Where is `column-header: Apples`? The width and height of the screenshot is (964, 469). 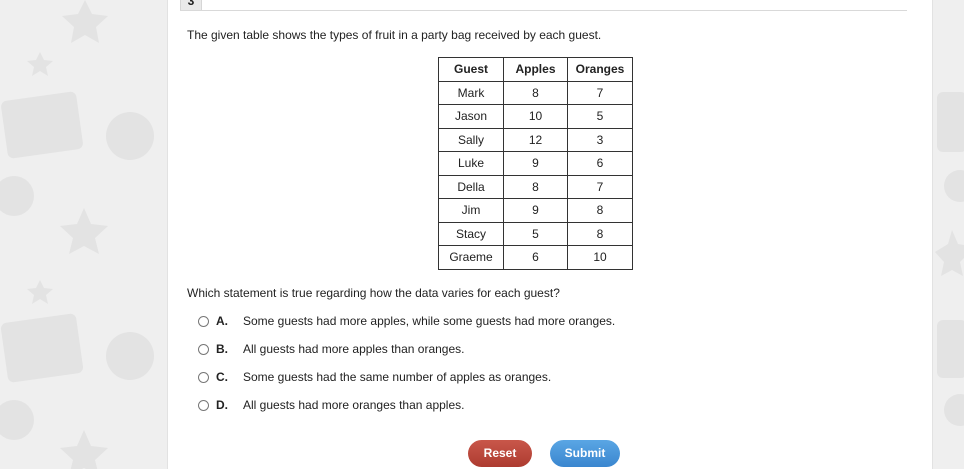 column-header: Apples is located at coordinates (535, 69).